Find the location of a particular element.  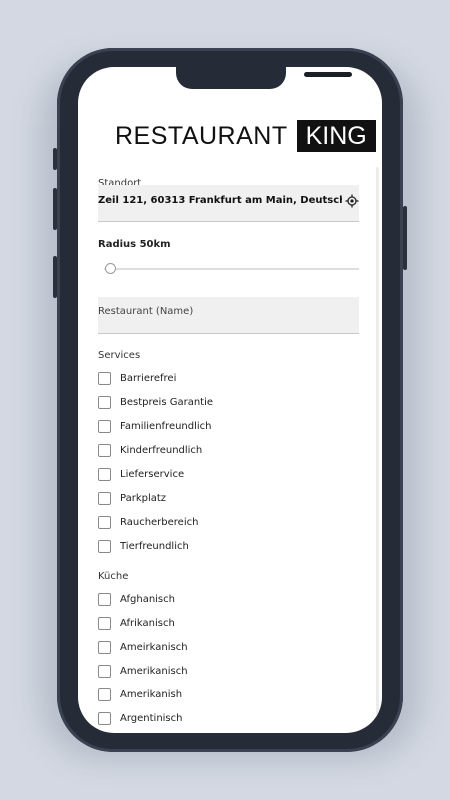

speaker is located at coordinates (328, 74).